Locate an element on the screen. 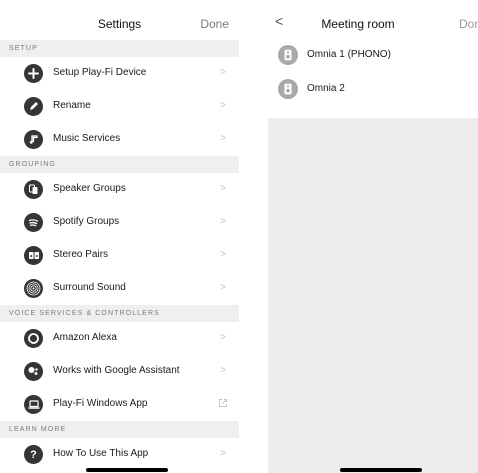 The height and width of the screenshot is (473, 478). settings-nav-bar: Settings Done is located at coordinates (119, 20).